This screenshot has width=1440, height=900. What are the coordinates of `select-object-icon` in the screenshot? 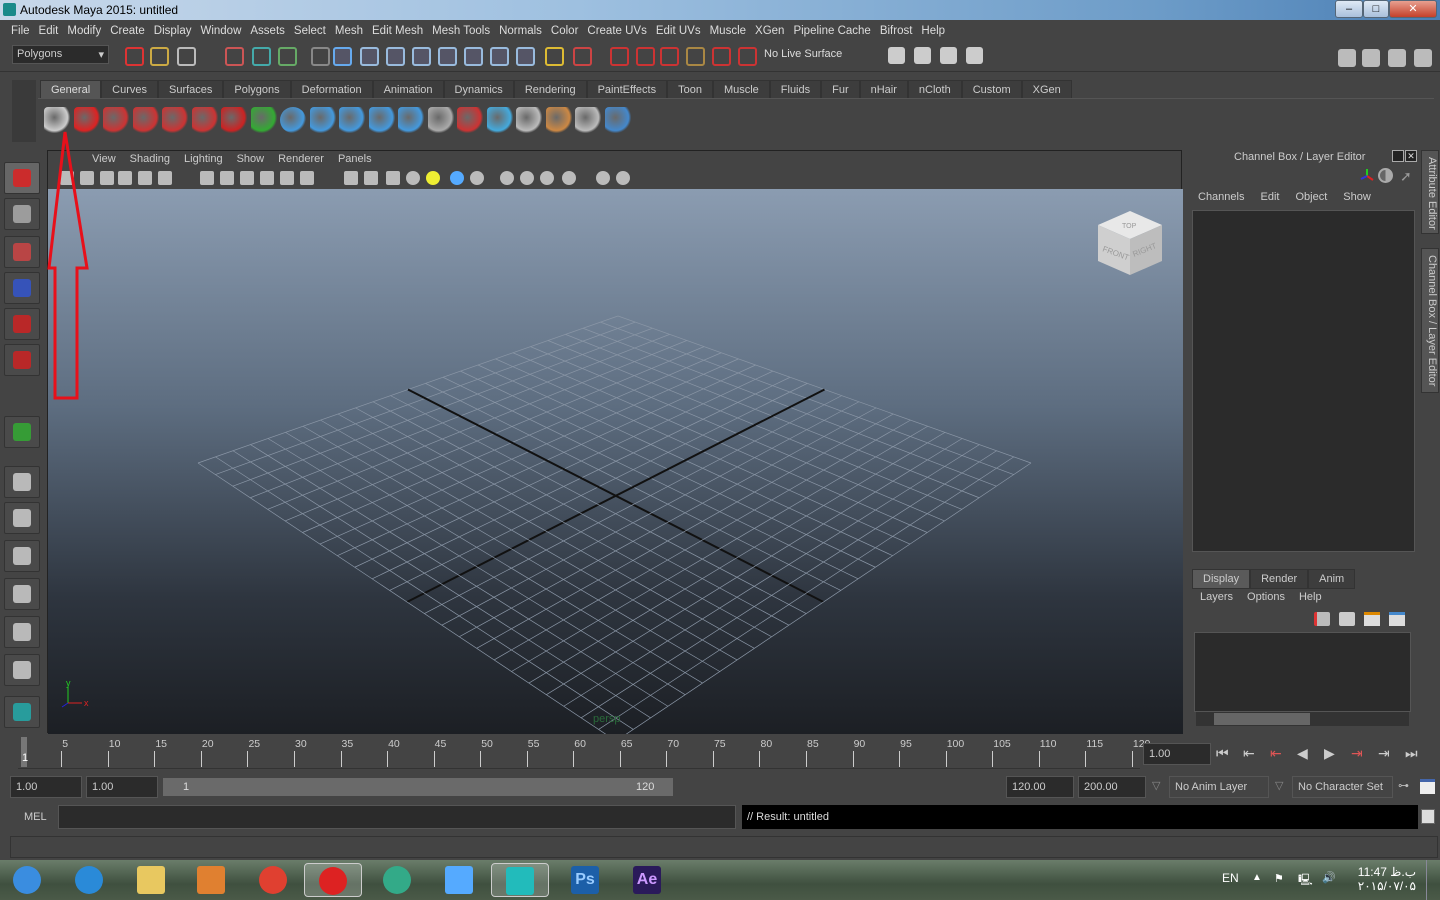 It's located at (261, 56).